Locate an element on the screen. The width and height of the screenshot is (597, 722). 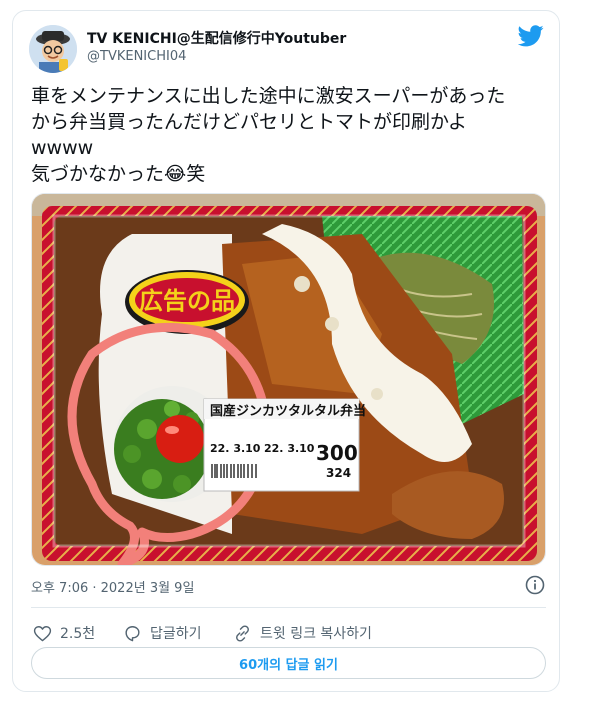
reply-icon is located at coordinates (132, 633).